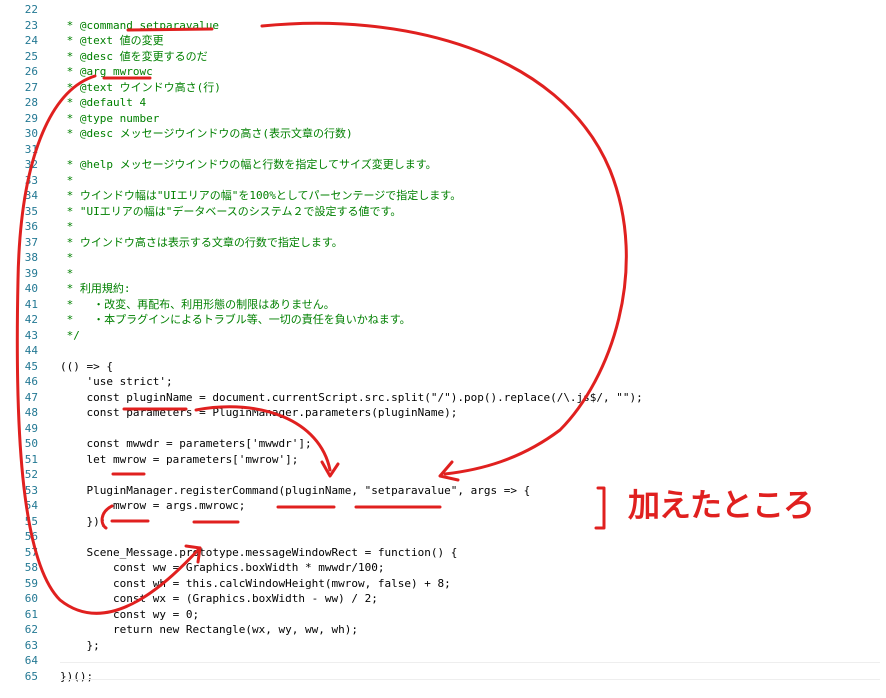 This screenshot has height=698, width=886. Describe the element at coordinates (170, 29) in the screenshot. I see `underline-setparavalue-comment` at that location.